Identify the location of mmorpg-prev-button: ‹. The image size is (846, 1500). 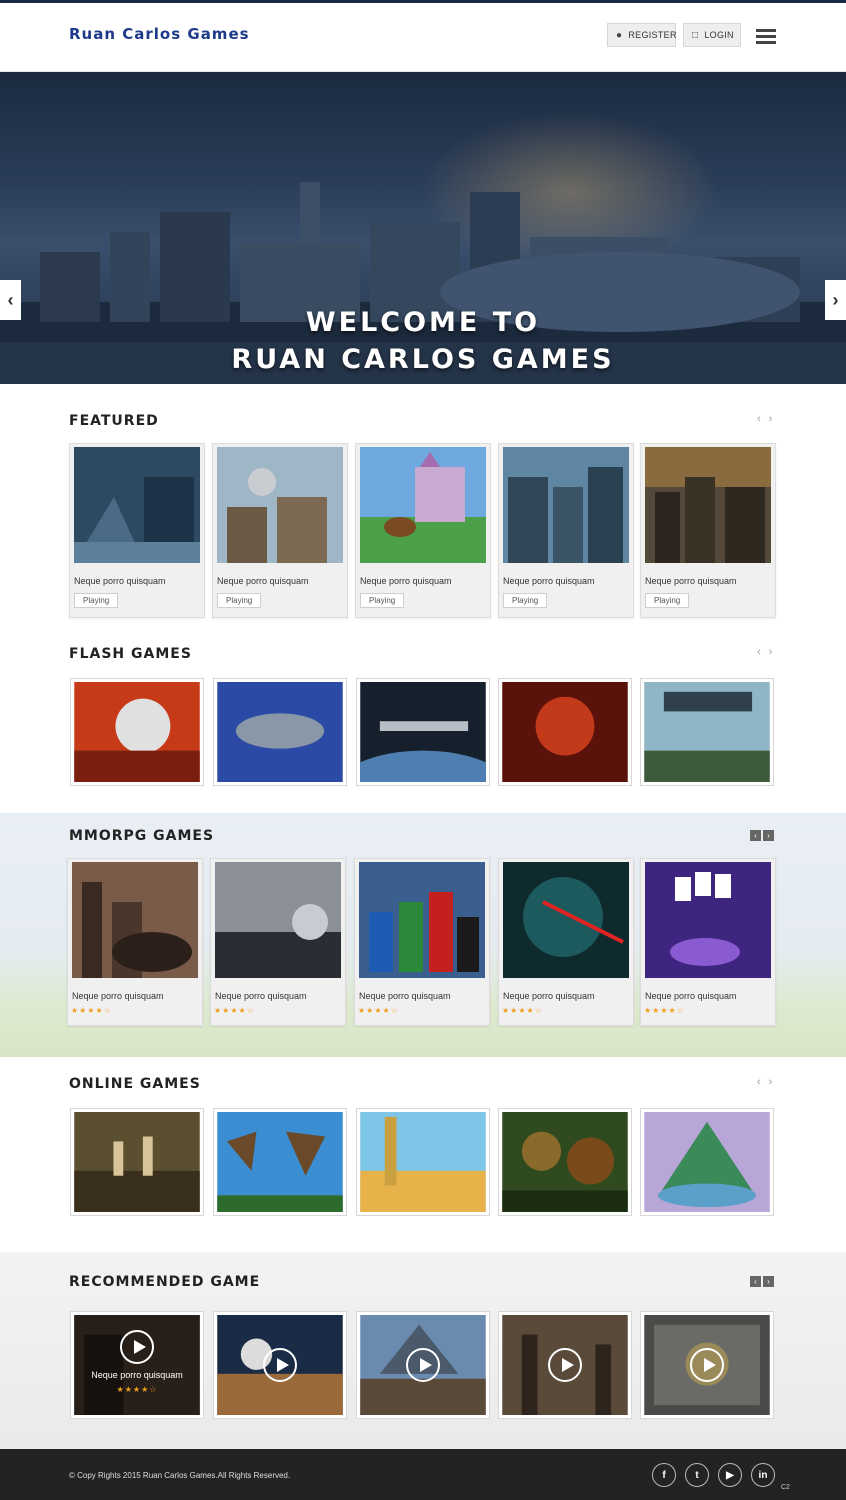
(755, 835).